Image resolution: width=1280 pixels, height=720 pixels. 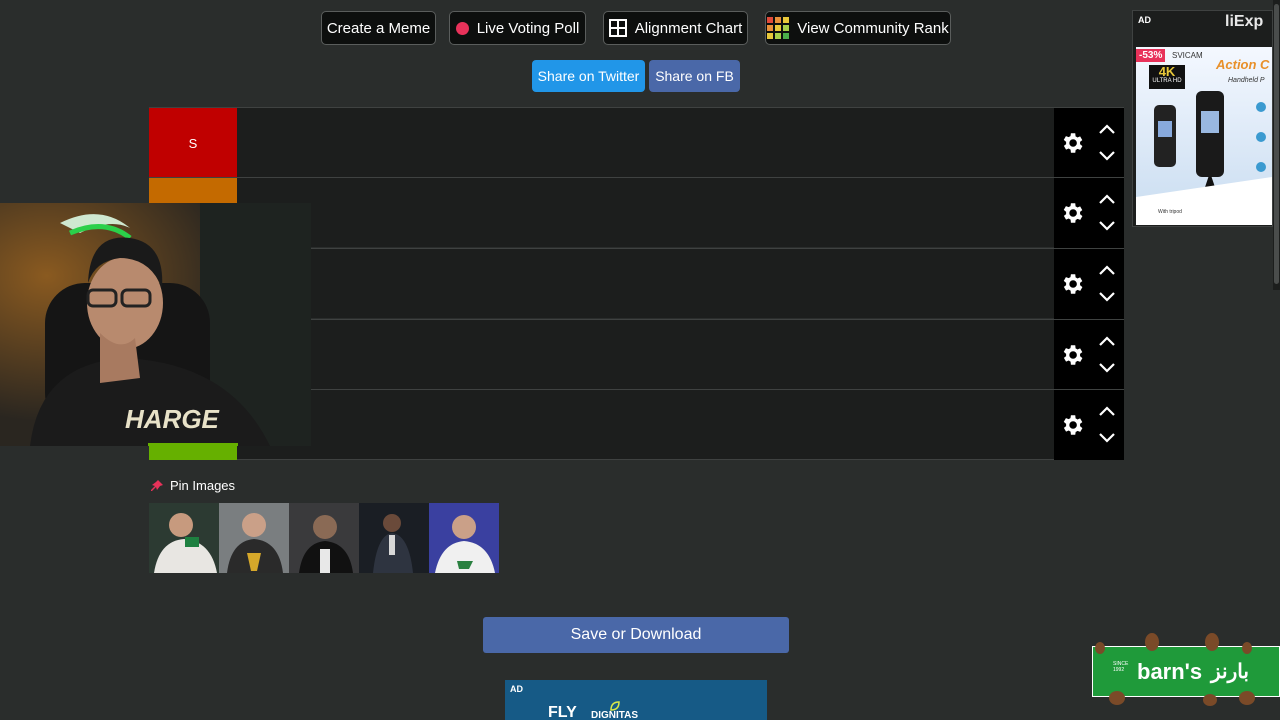 I want to click on ad-caption: With tripod, so click(x=1170, y=212).